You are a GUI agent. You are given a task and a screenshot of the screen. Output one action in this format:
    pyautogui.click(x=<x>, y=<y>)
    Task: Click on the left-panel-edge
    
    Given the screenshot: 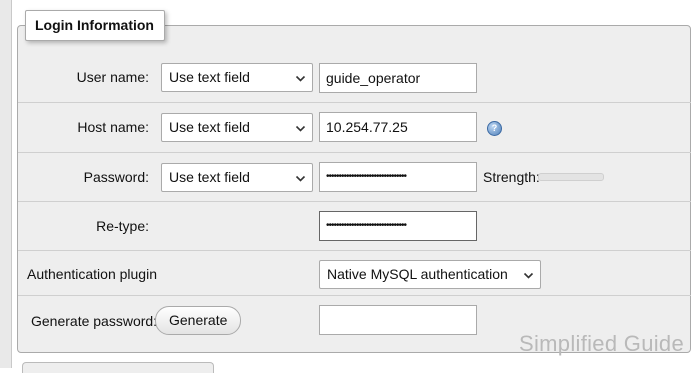 What is the action you would take?
    pyautogui.click(x=6, y=184)
    